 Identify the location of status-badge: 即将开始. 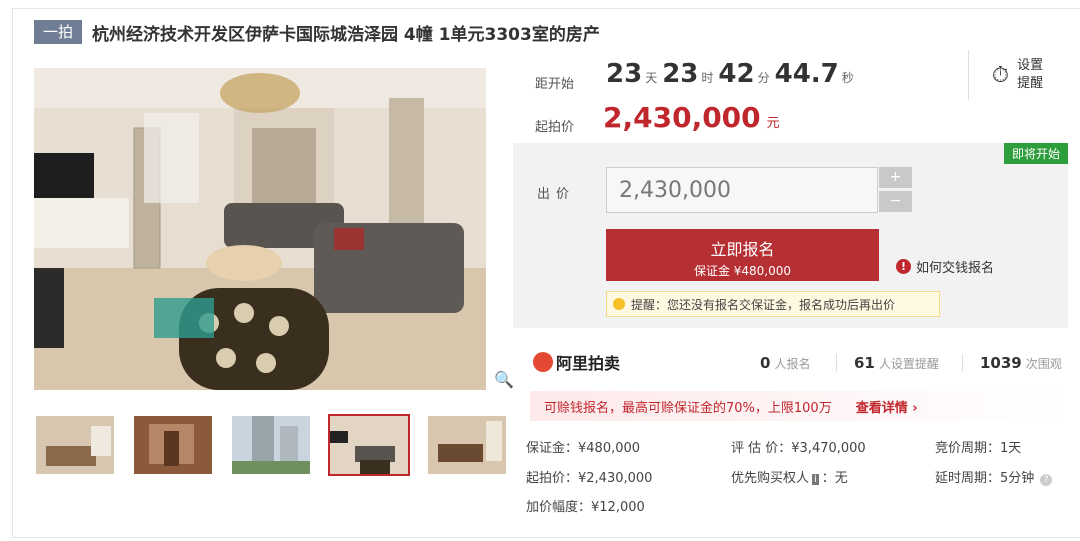
(1035, 153).